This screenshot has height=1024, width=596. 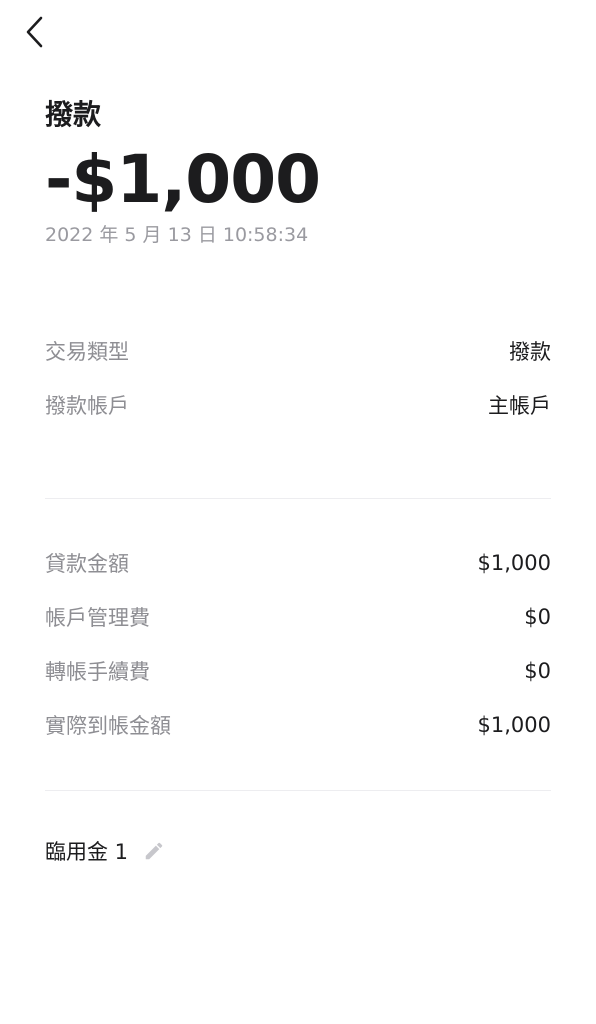 What do you see at coordinates (530, 352) in the screenshot?
I see `detail-value: 撥款` at bounding box center [530, 352].